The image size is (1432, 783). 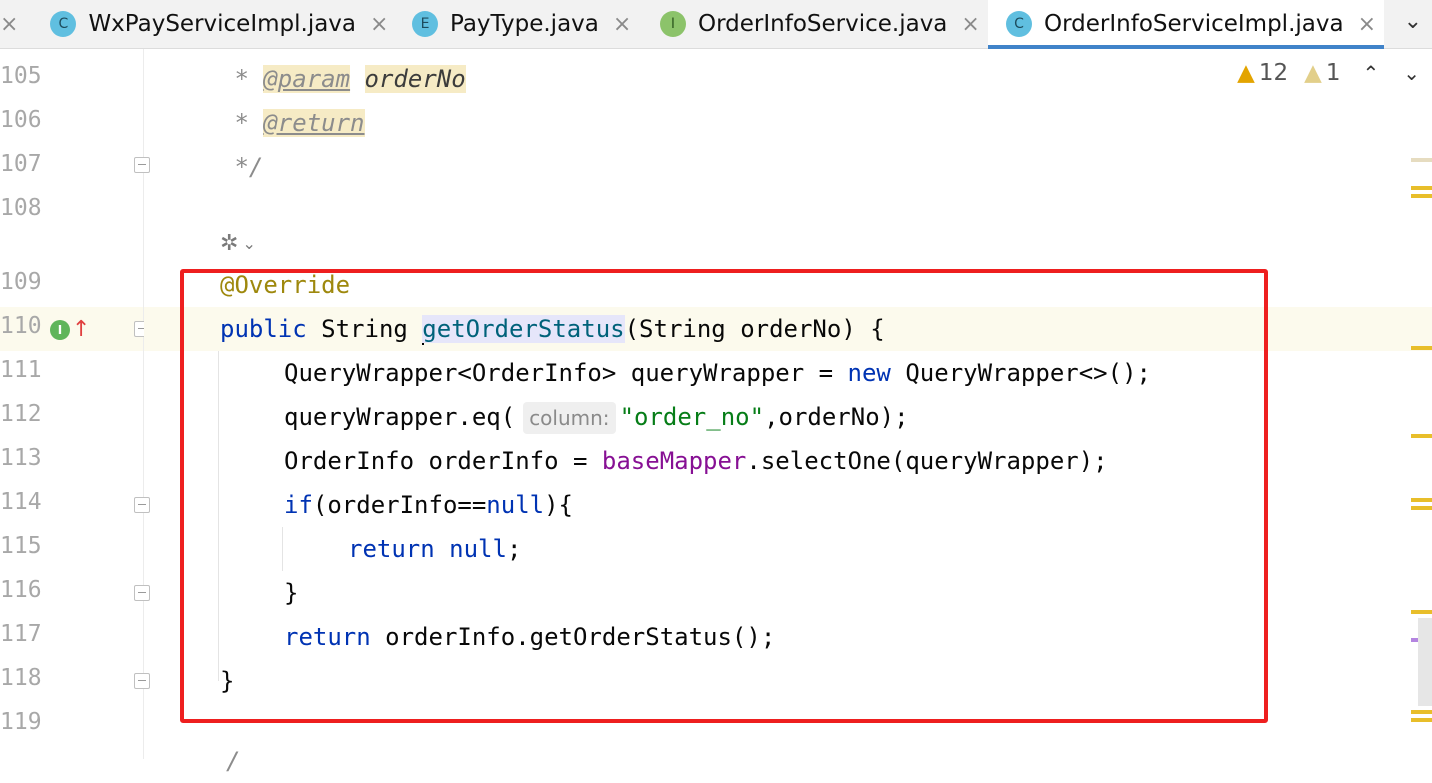 What do you see at coordinates (21, 370) in the screenshot?
I see `line-number: 111` at bounding box center [21, 370].